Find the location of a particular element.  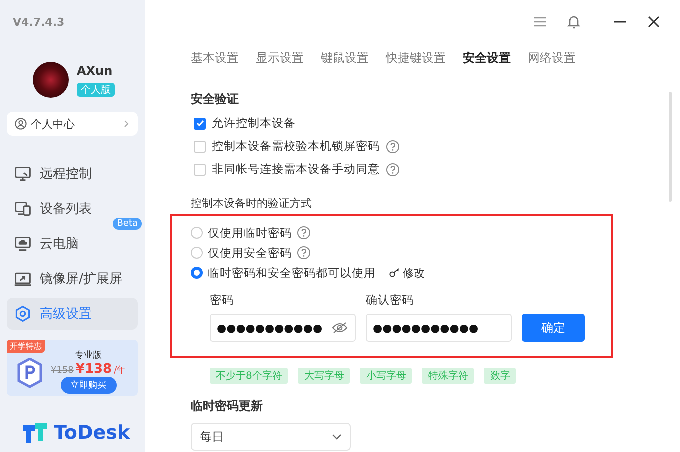

section-title: 安全验证 is located at coordinates (215, 99).